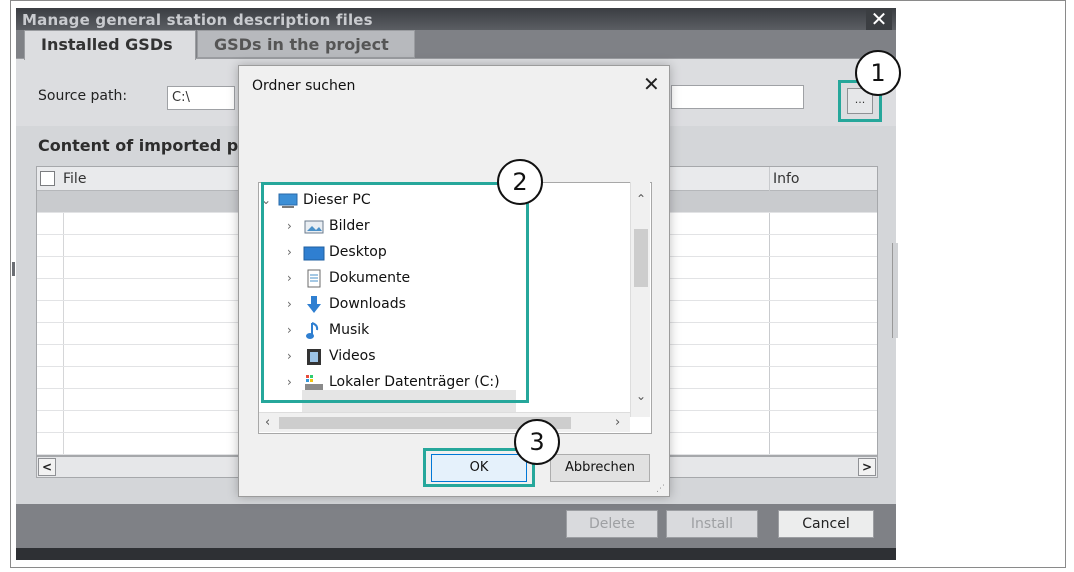 The width and height of the screenshot is (1074, 572). Describe the element at coordinates (47, 467) in the screenshot. I see `scroll-left-icon: <` at that location.